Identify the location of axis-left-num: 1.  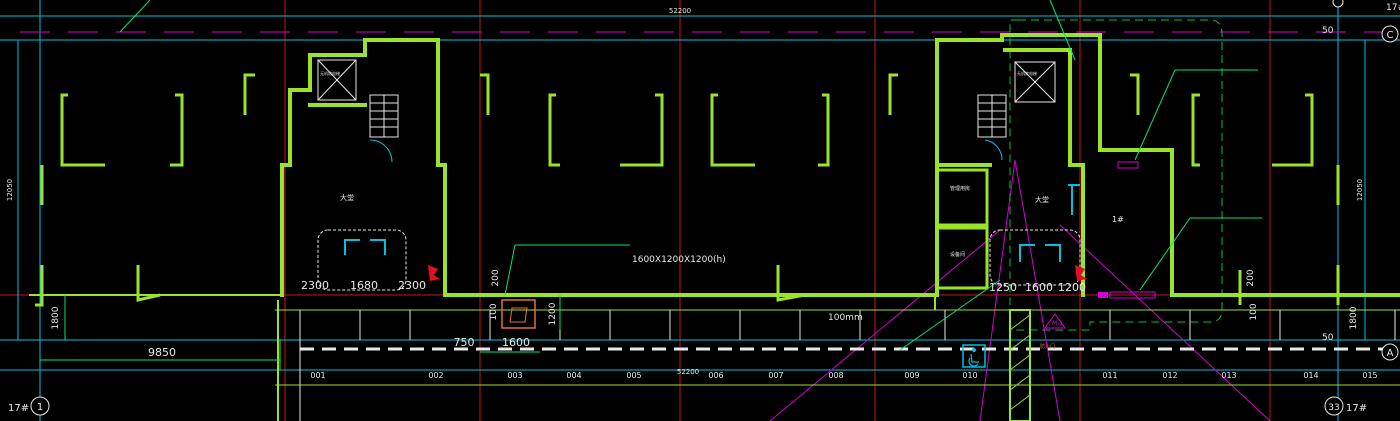
(40, 407).